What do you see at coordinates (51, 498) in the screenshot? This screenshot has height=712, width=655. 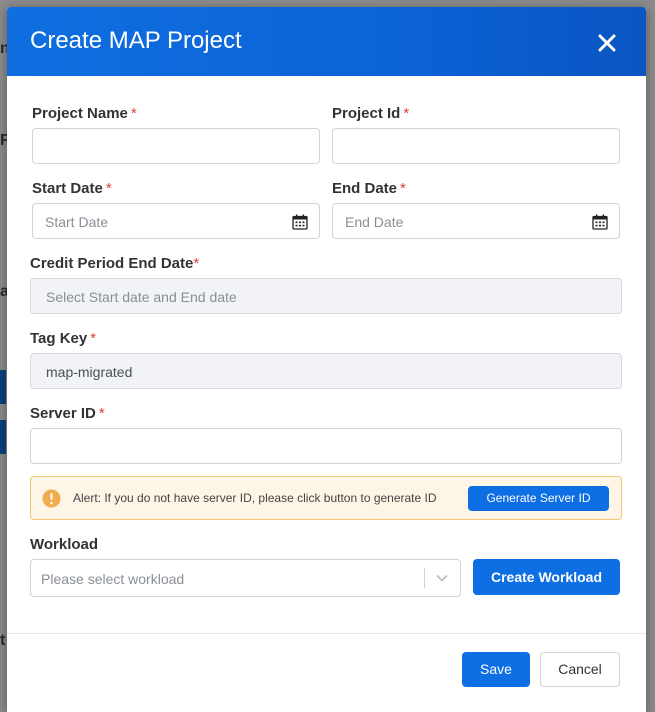 I see `warning-icon` at bounding box center [51, 498].